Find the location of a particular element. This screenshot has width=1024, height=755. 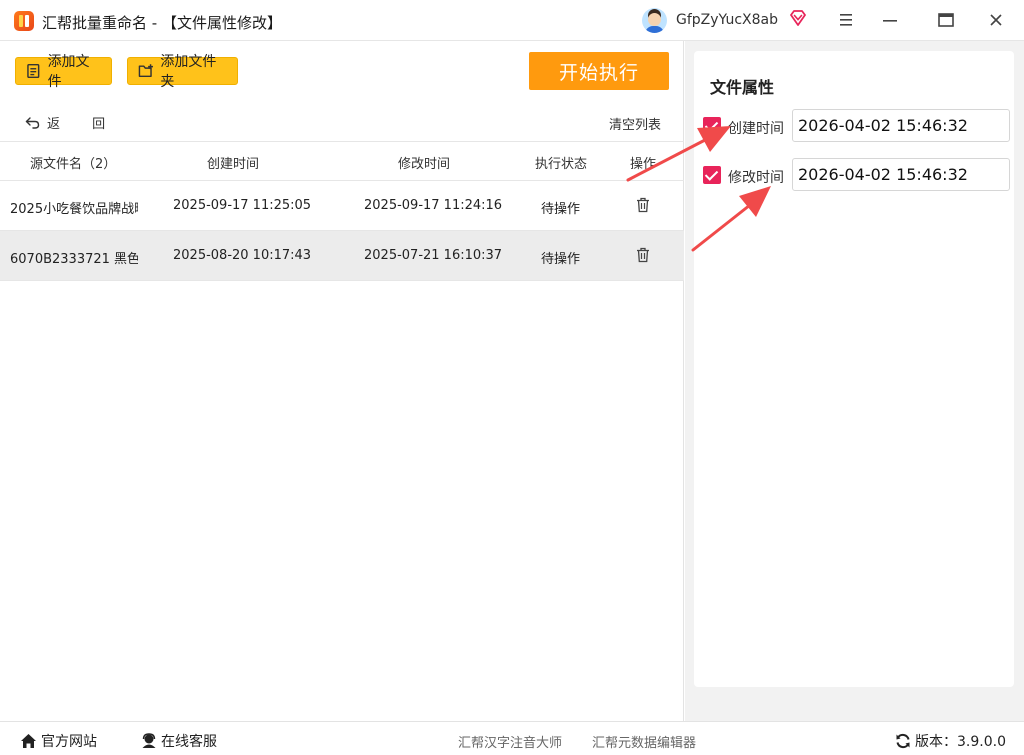

title-bar: 汇帮批量重命名 - 【文件属性修改】 GfpZyYucX8ab is located at coordinates (512, 20).